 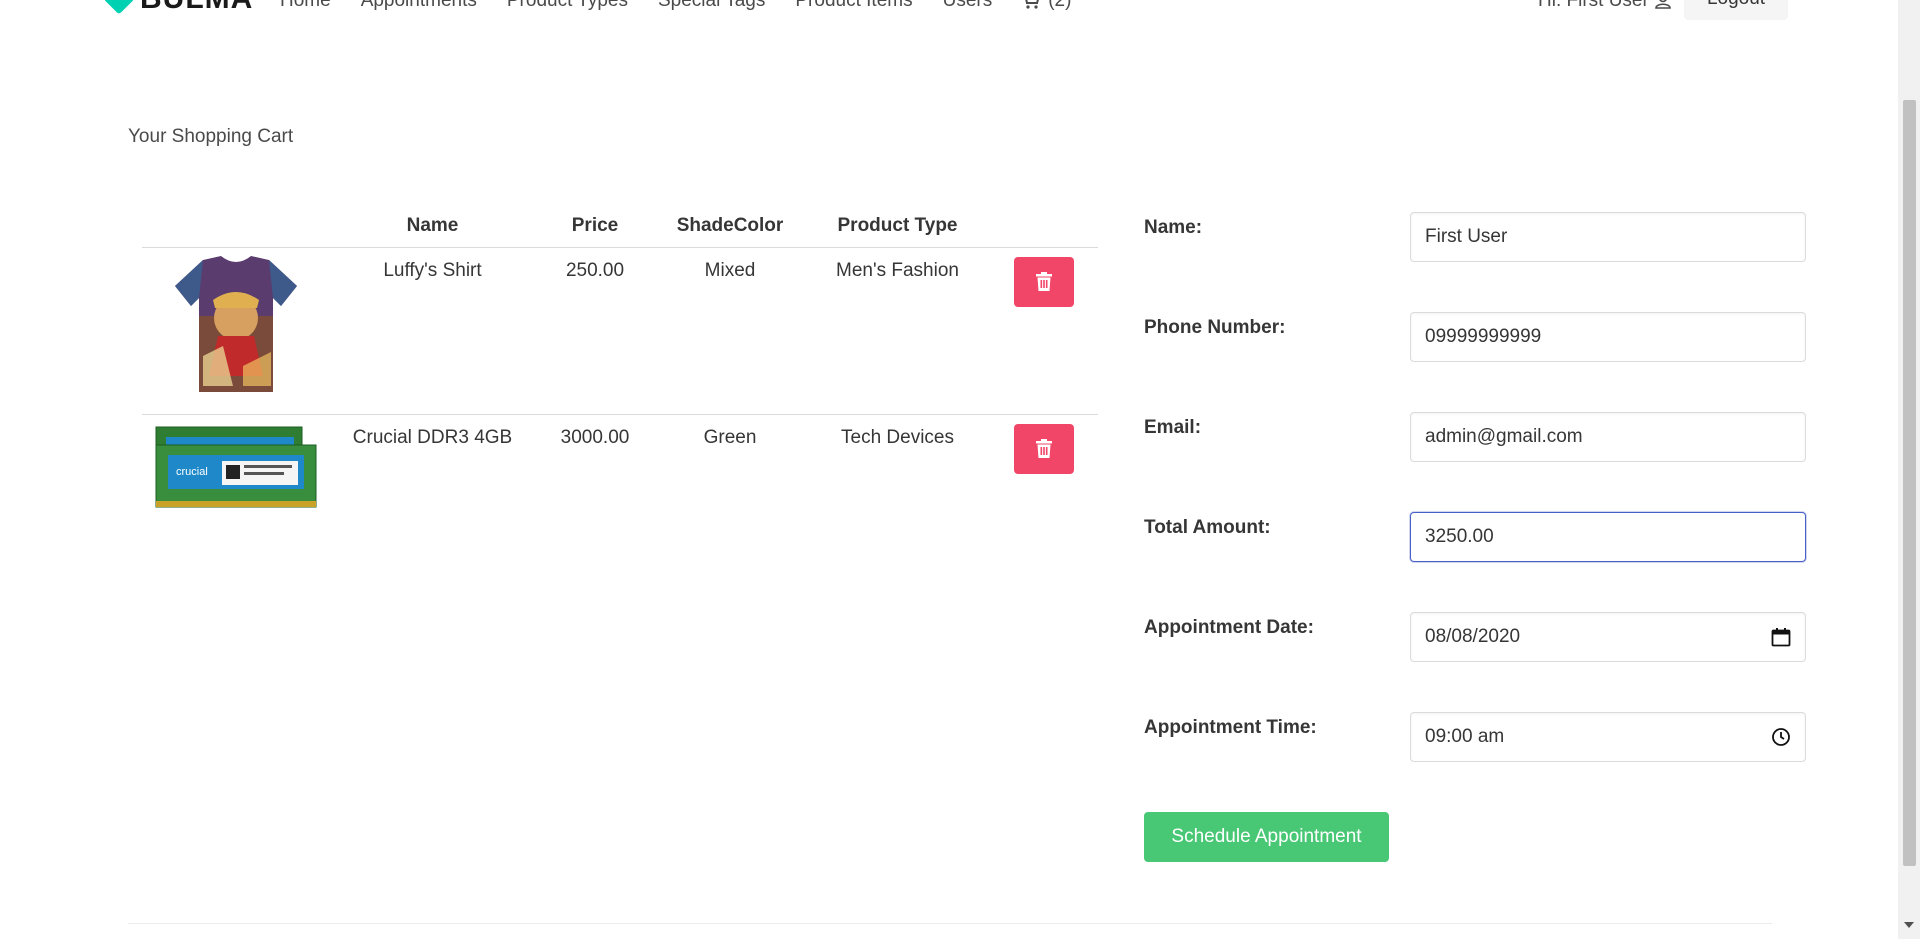 I want to click on brand-text: BULMA, so click(x=196, y=8).